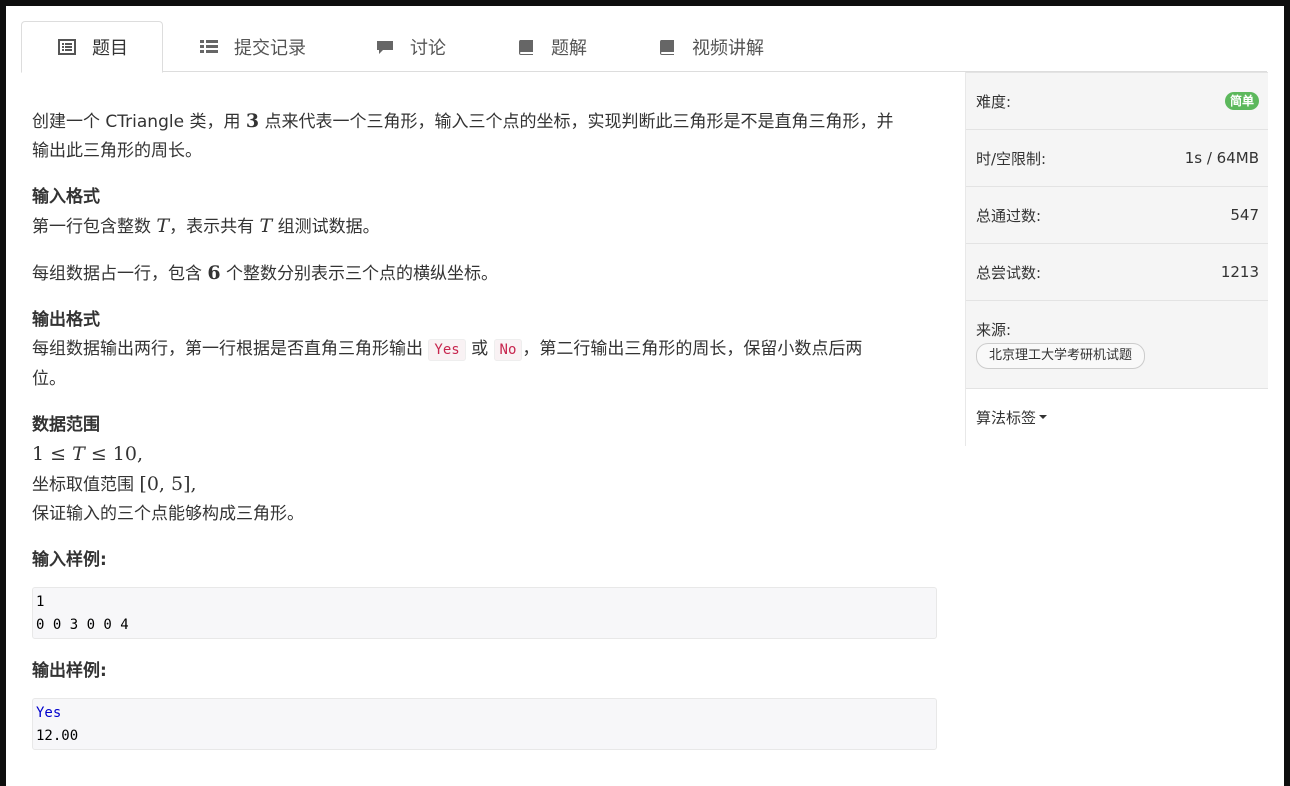  What do you see at coordinates (230, 349) in the screenshot?
I see `text: 每组数据输出两行，第一行根据是否直角三角形输出` at bounding box center [230, 349].